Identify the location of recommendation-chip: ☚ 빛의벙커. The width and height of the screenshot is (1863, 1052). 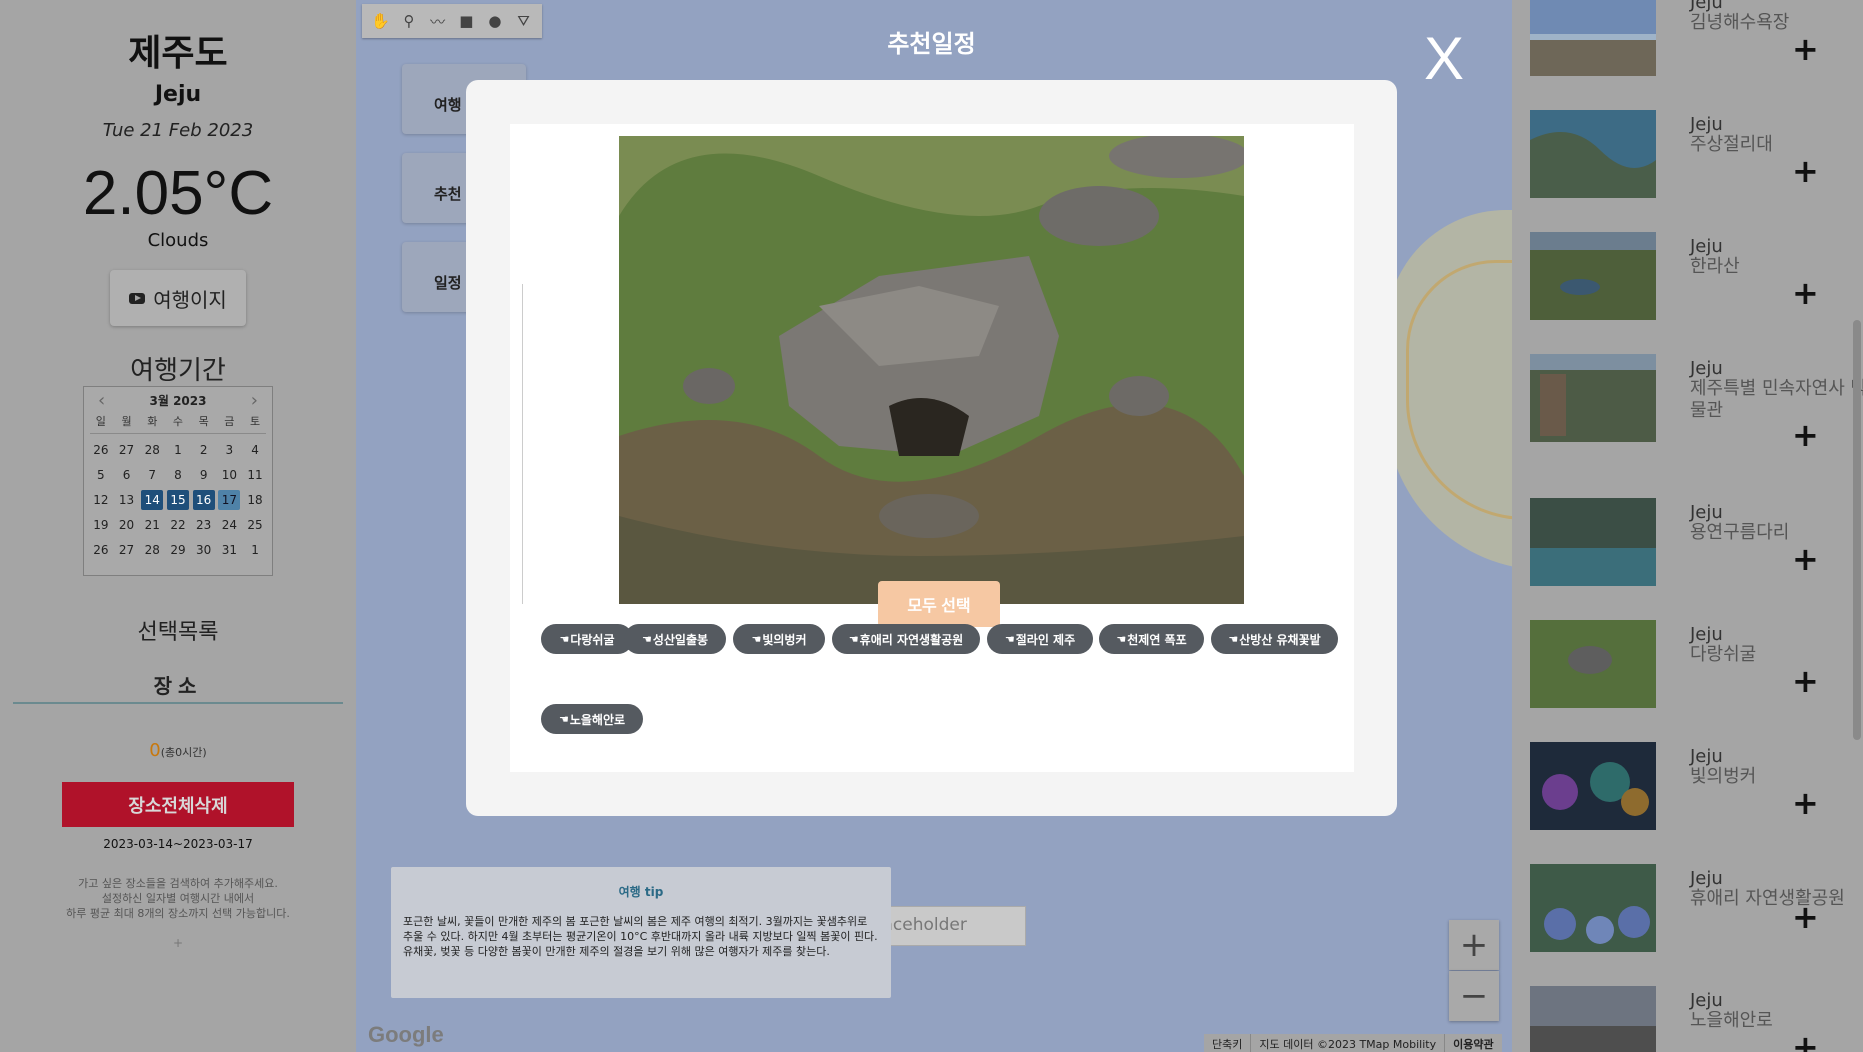
(779, 639).